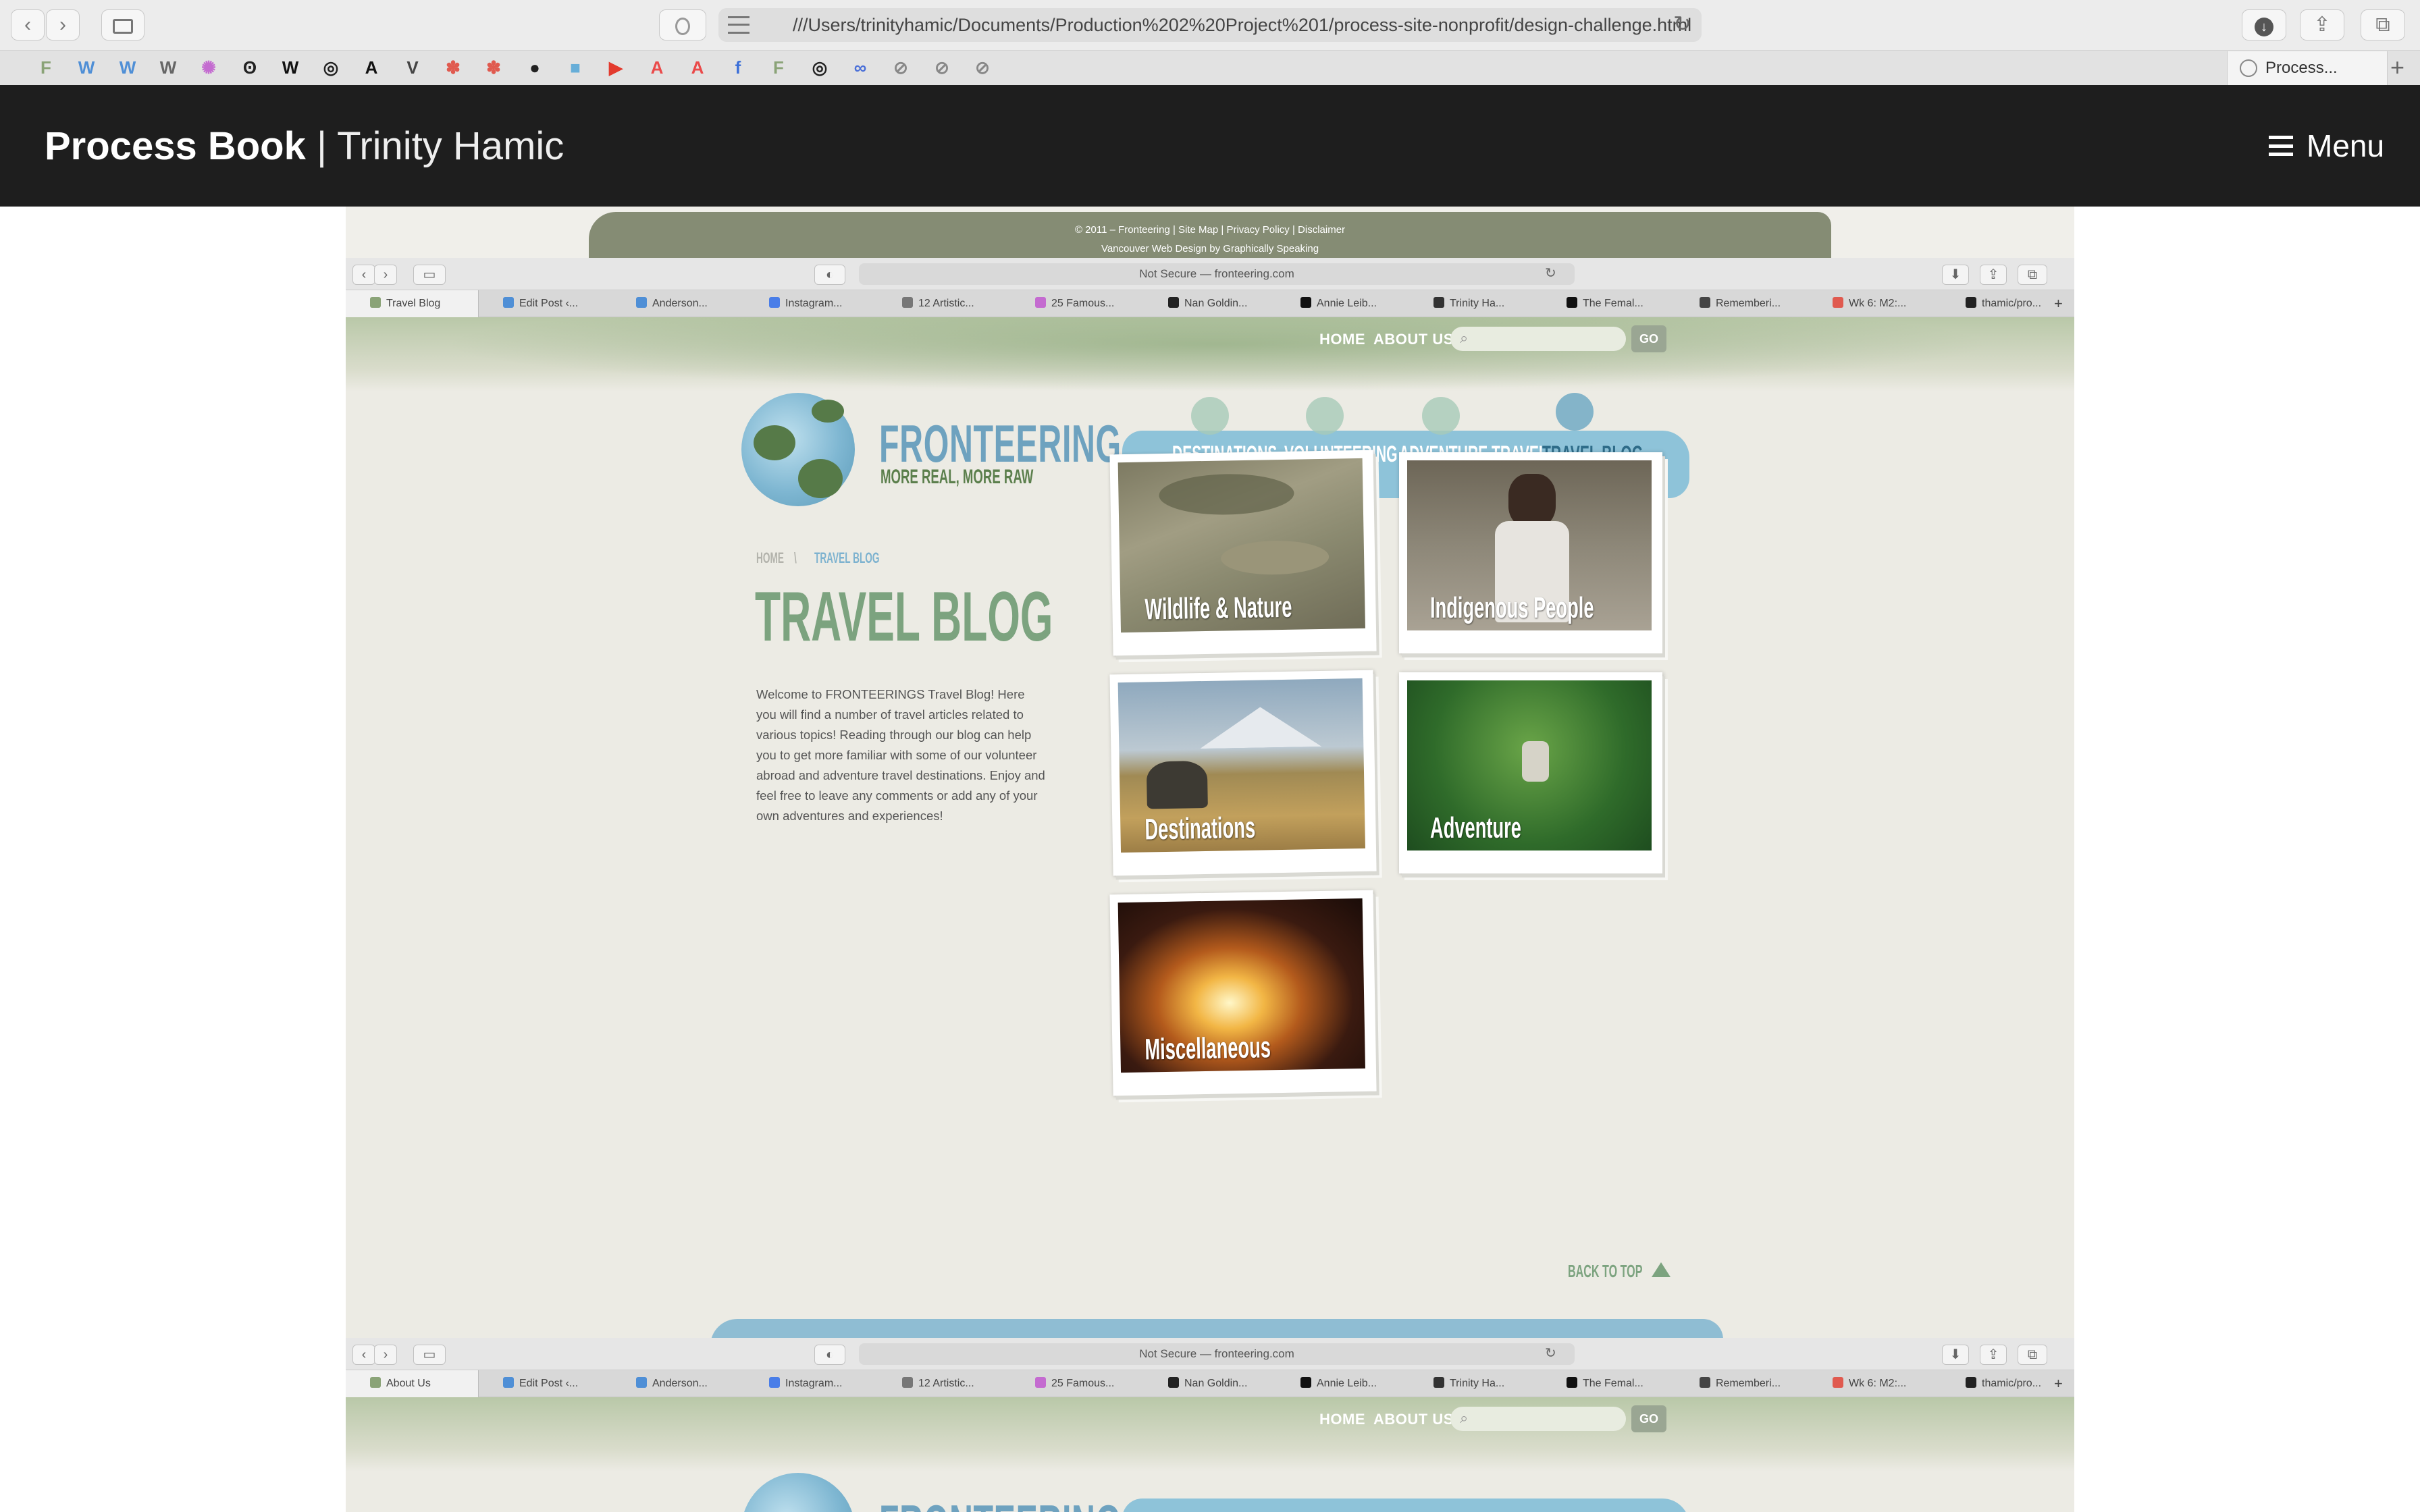 This screenshot has width=2420, height=1512. I want to click on youtube-icon: ▶, so click(615, 67).